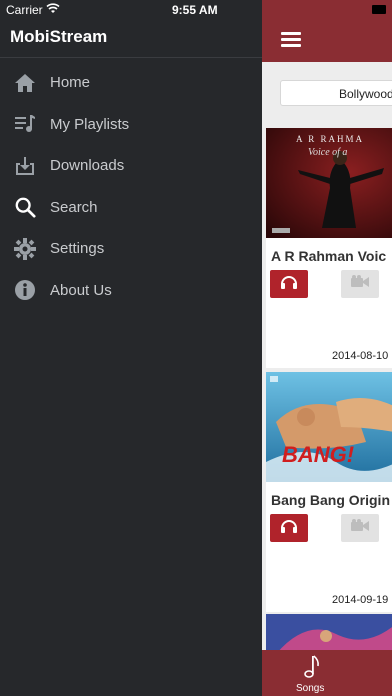  What do you see at coordinates (25, 124) in the screenshot?
I see `playlist-icon` at bounding box center [25, 124].